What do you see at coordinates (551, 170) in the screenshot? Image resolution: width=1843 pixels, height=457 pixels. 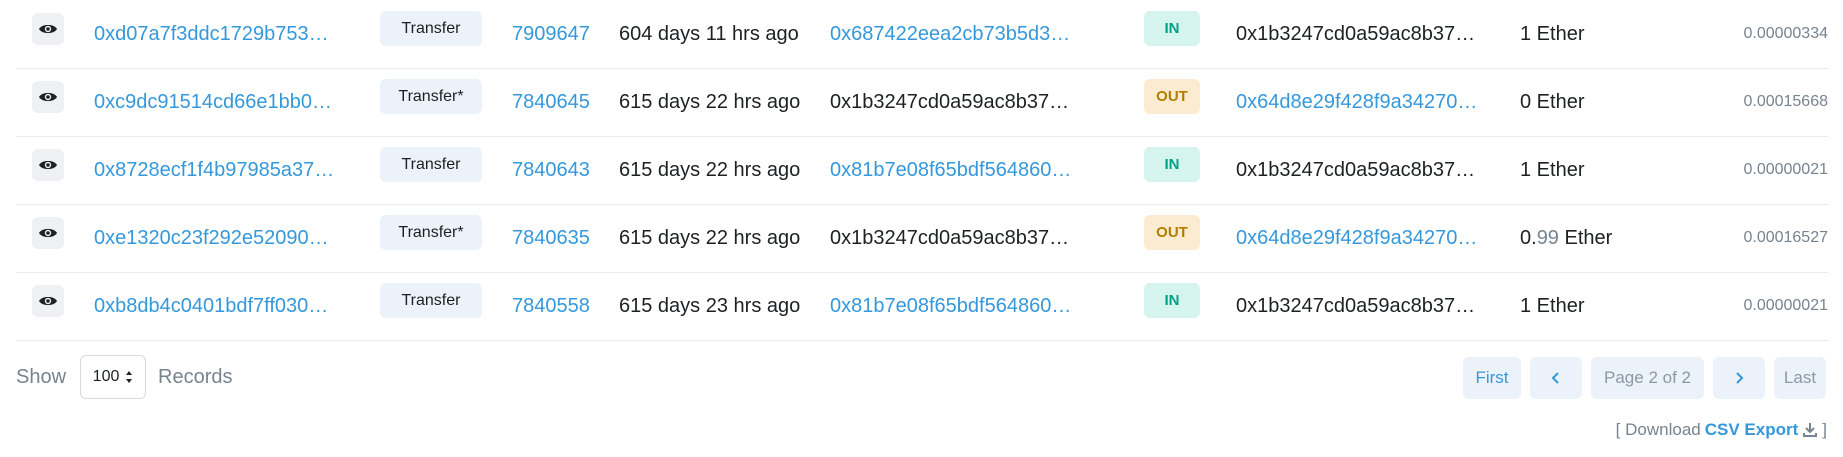 I see `block-number-link: 7840643` at bounding box center [551, 170].